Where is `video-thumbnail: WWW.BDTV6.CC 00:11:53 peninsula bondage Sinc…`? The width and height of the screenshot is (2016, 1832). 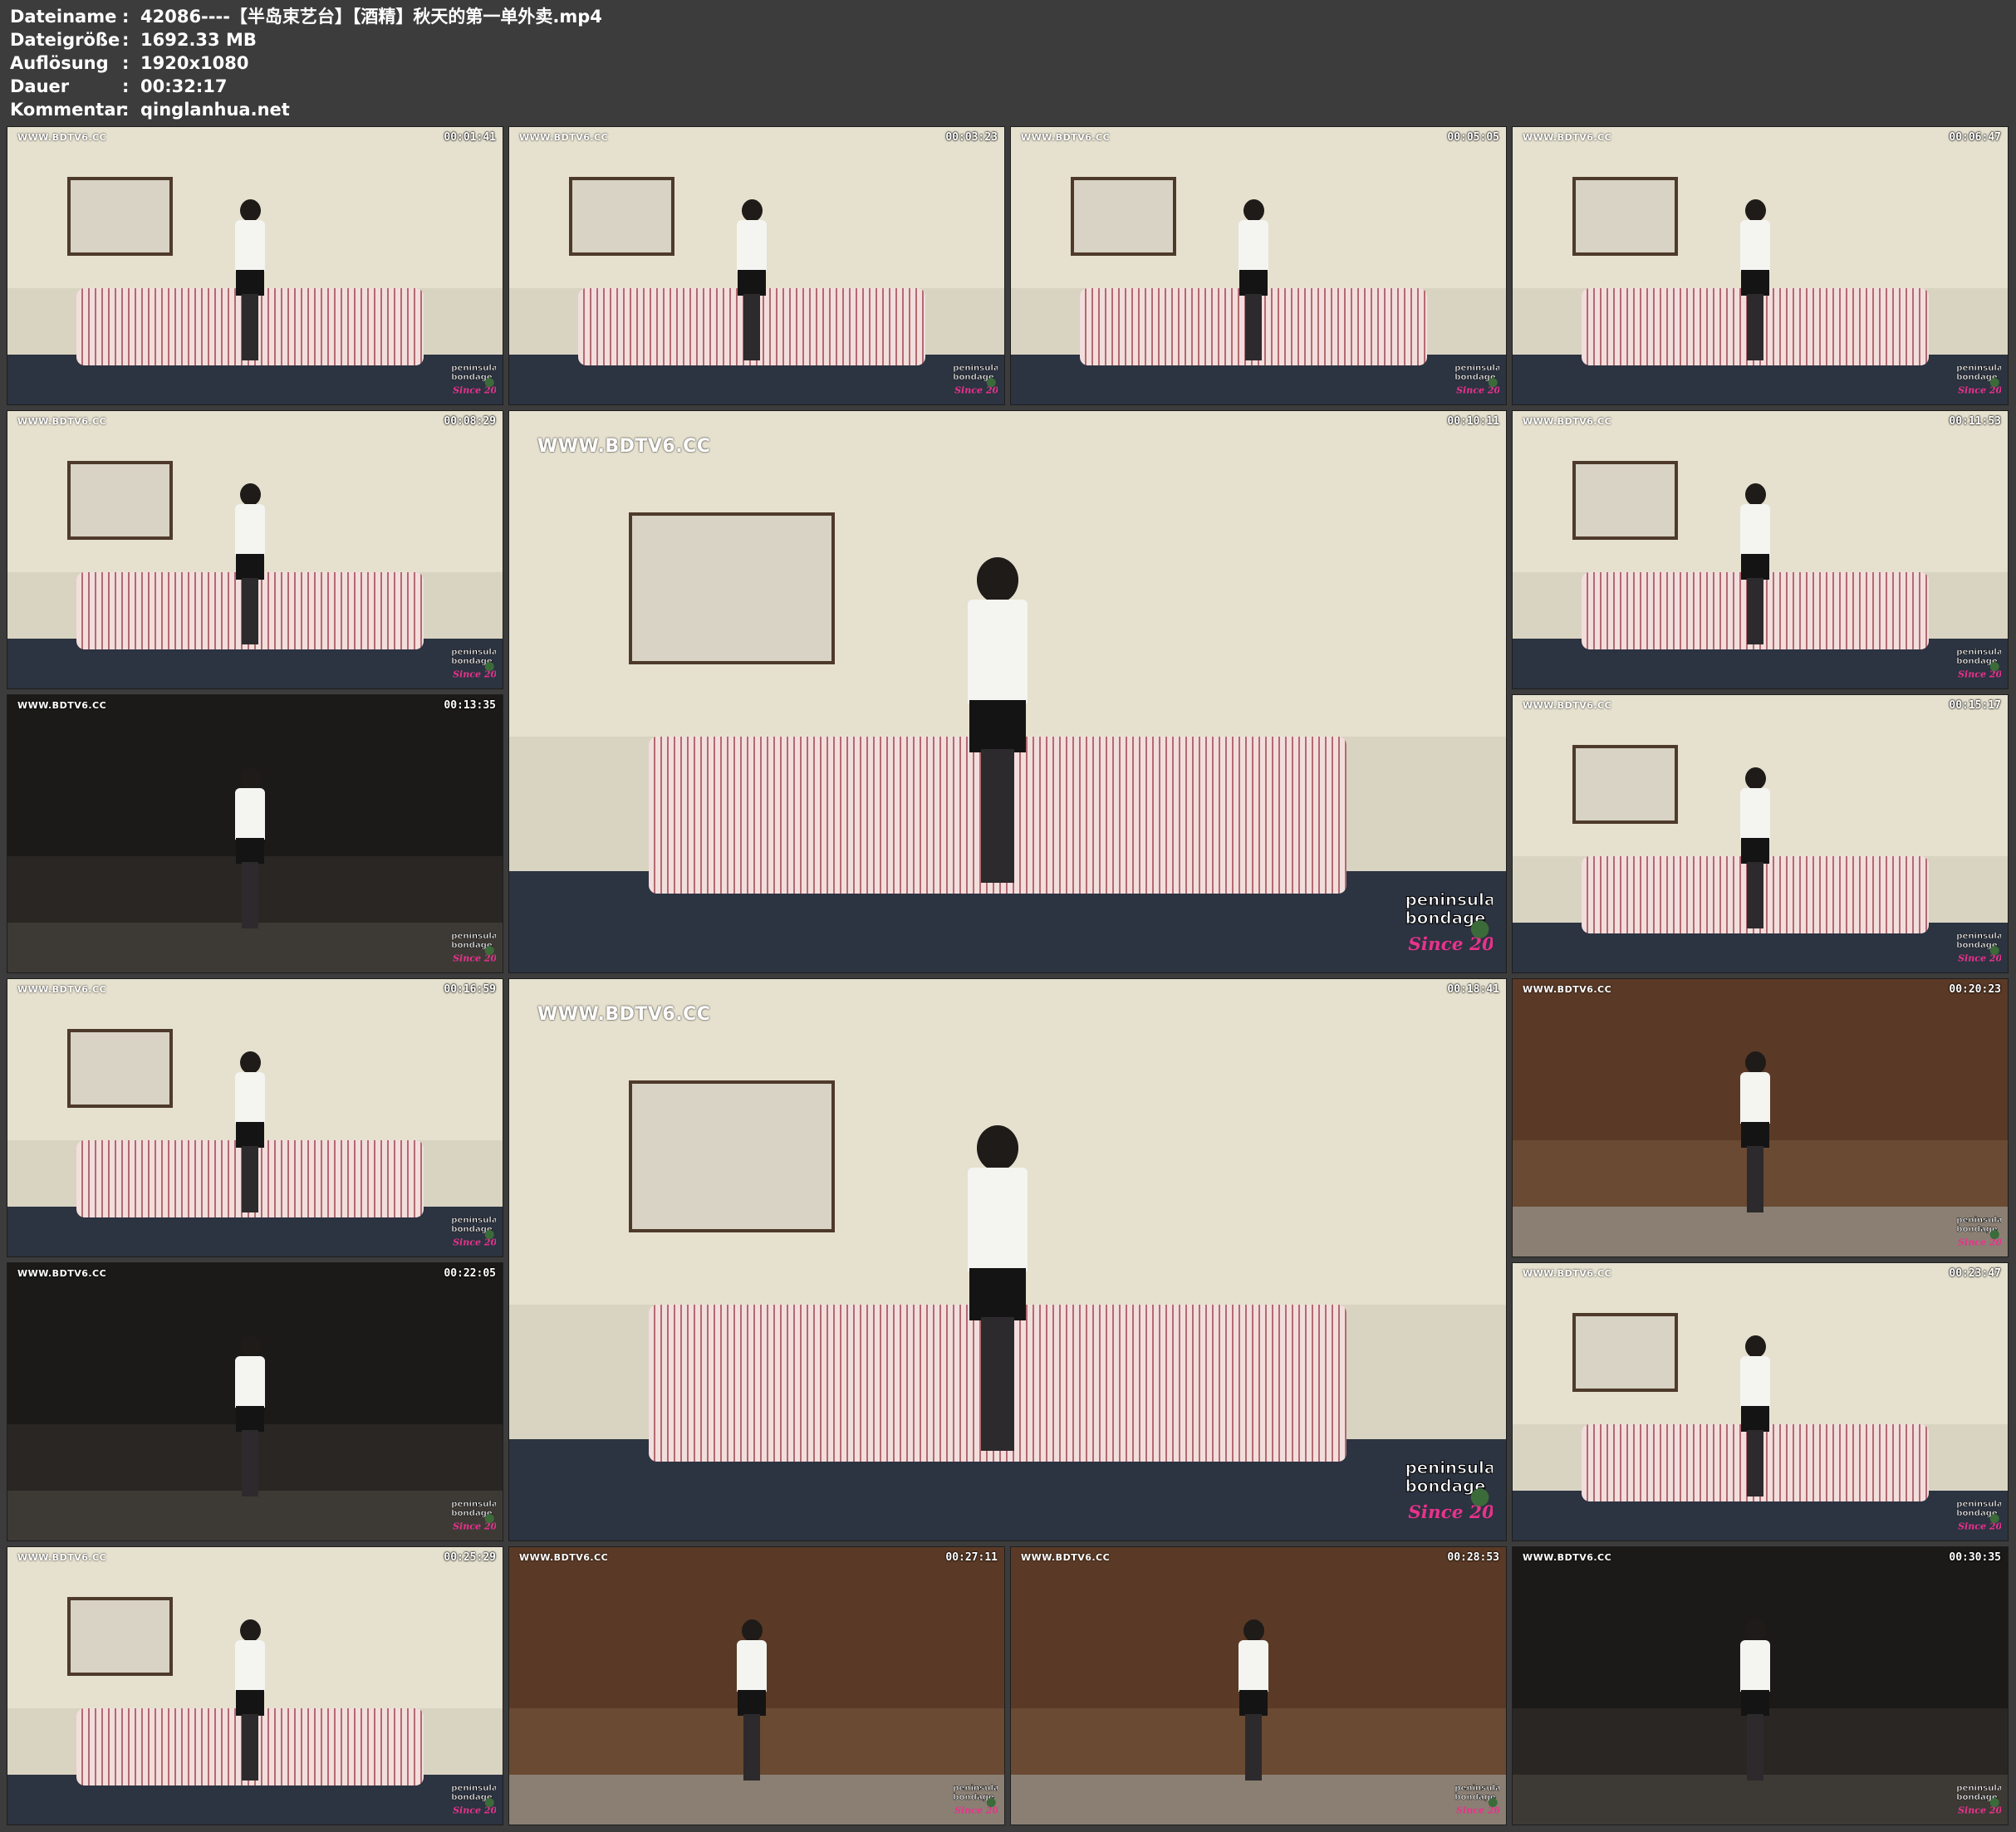
video-thumbnail: WWW.BDTV6.CC 00:11:53 peninsula bondage Sinc… is located at coordinates (1760, 549).